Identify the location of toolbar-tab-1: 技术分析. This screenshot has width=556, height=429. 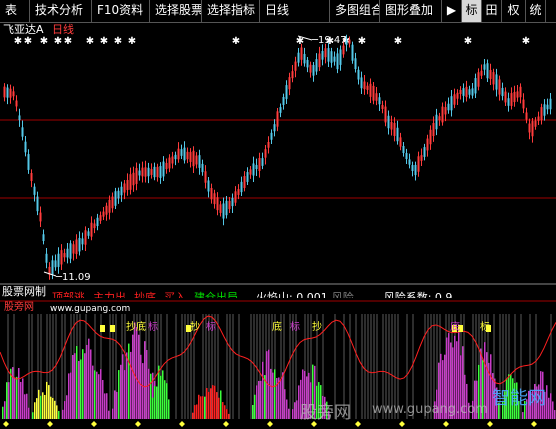
(61, 11).